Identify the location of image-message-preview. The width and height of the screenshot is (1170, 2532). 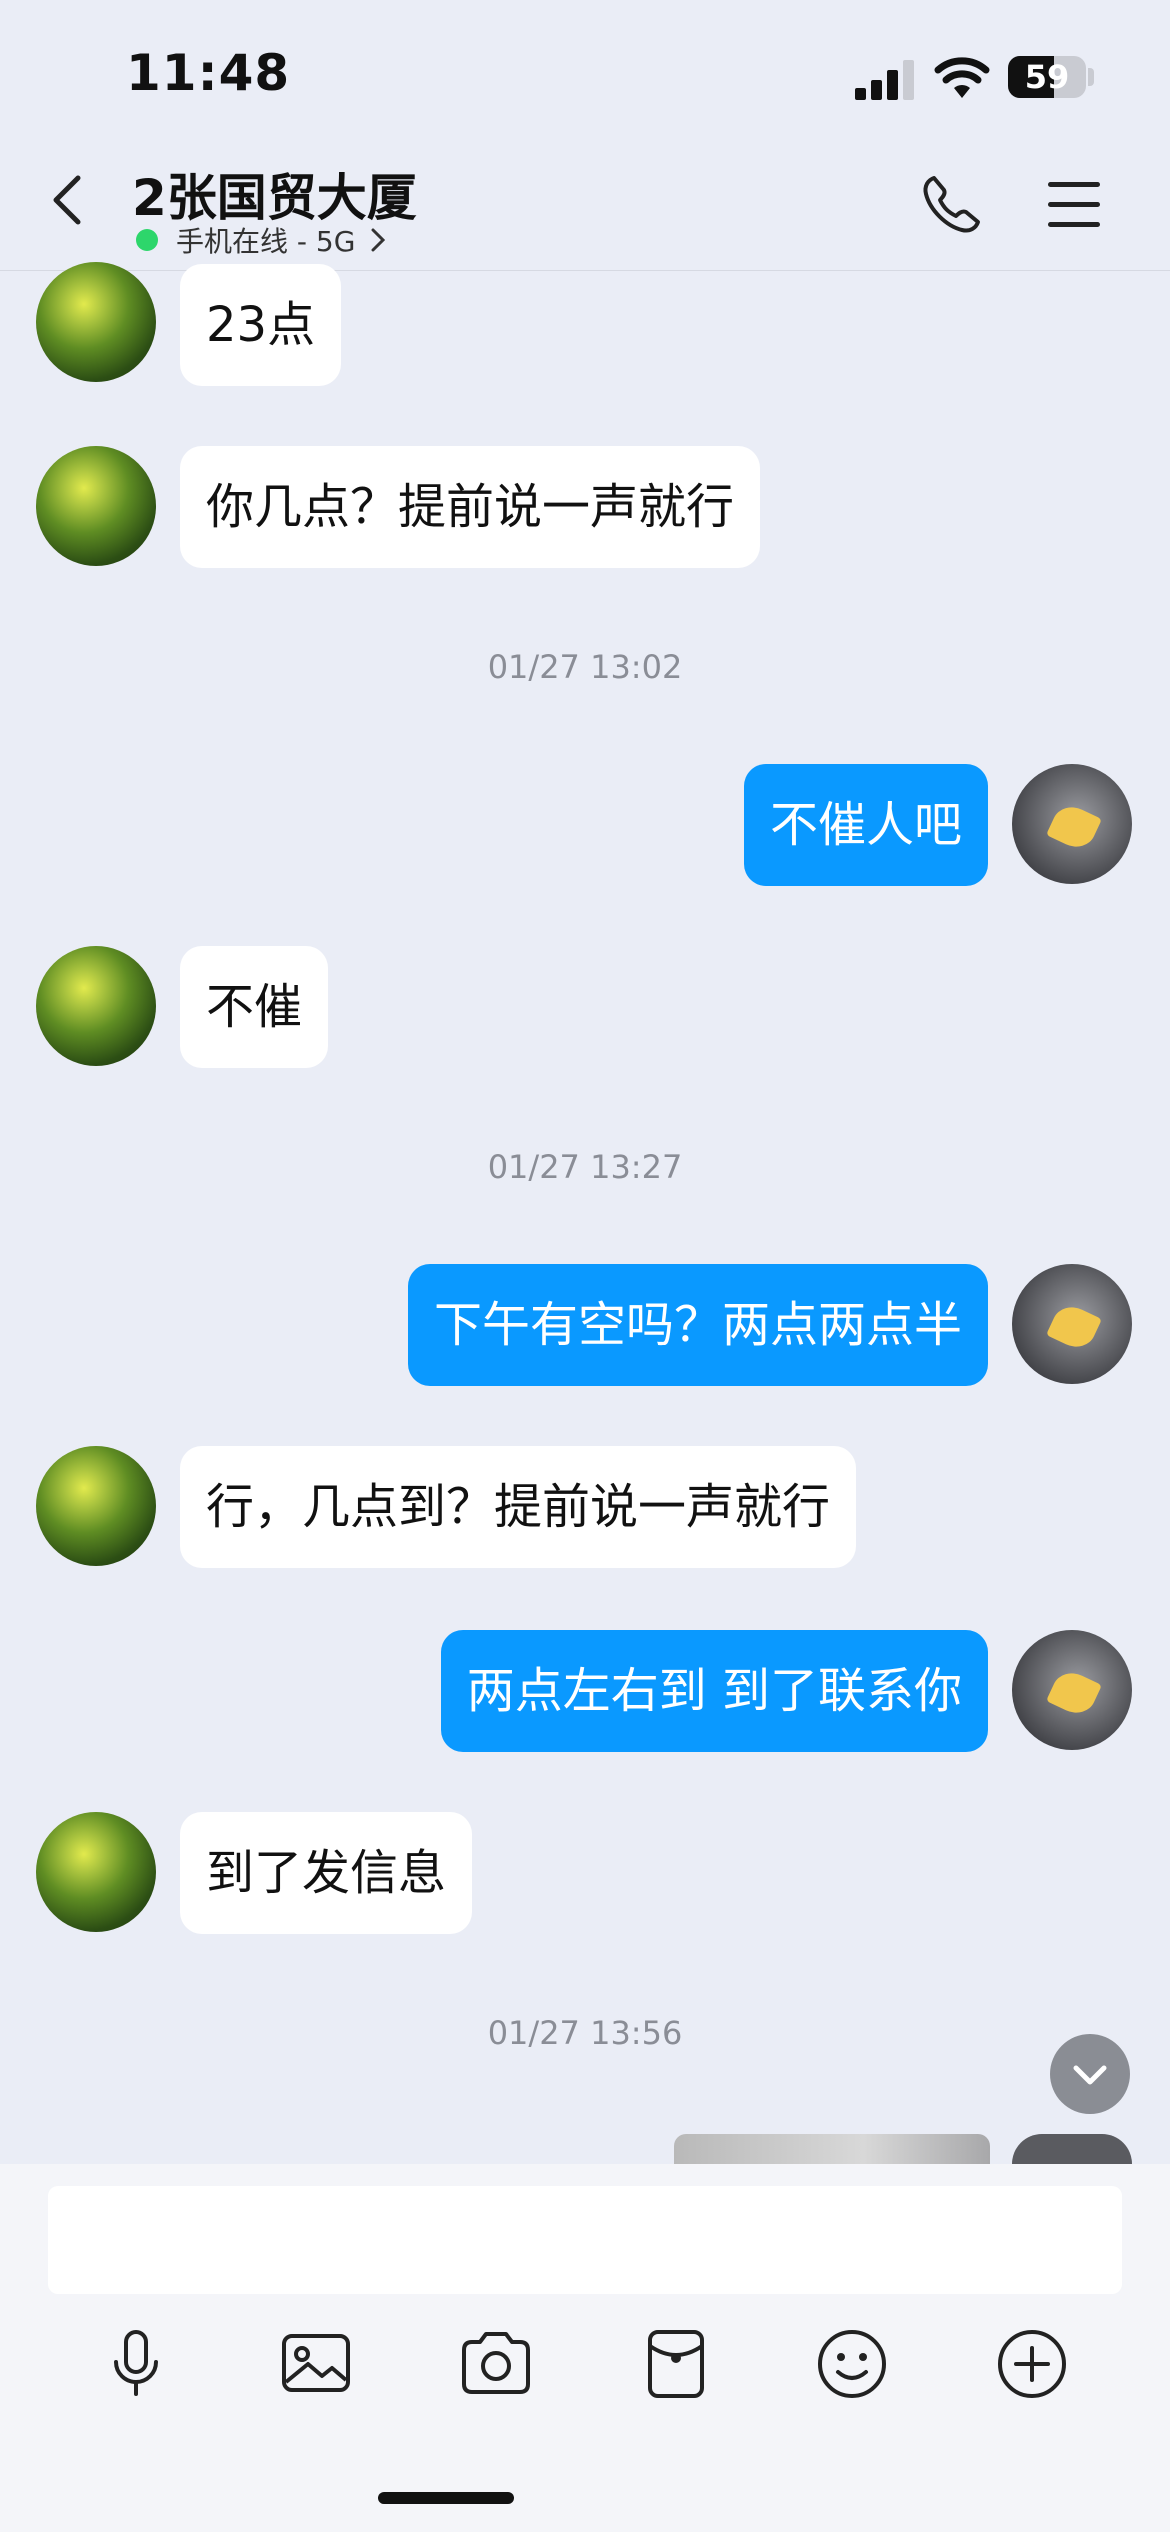
(832, 2149).